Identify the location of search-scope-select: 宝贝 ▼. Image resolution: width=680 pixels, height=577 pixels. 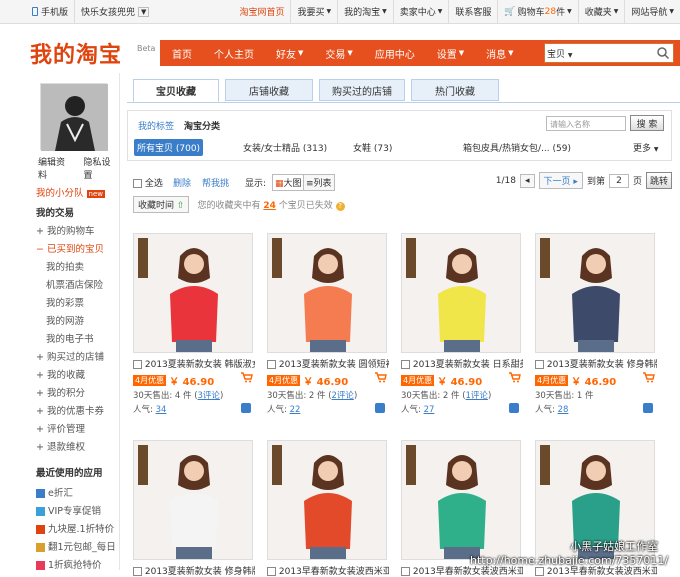
(560, 53).